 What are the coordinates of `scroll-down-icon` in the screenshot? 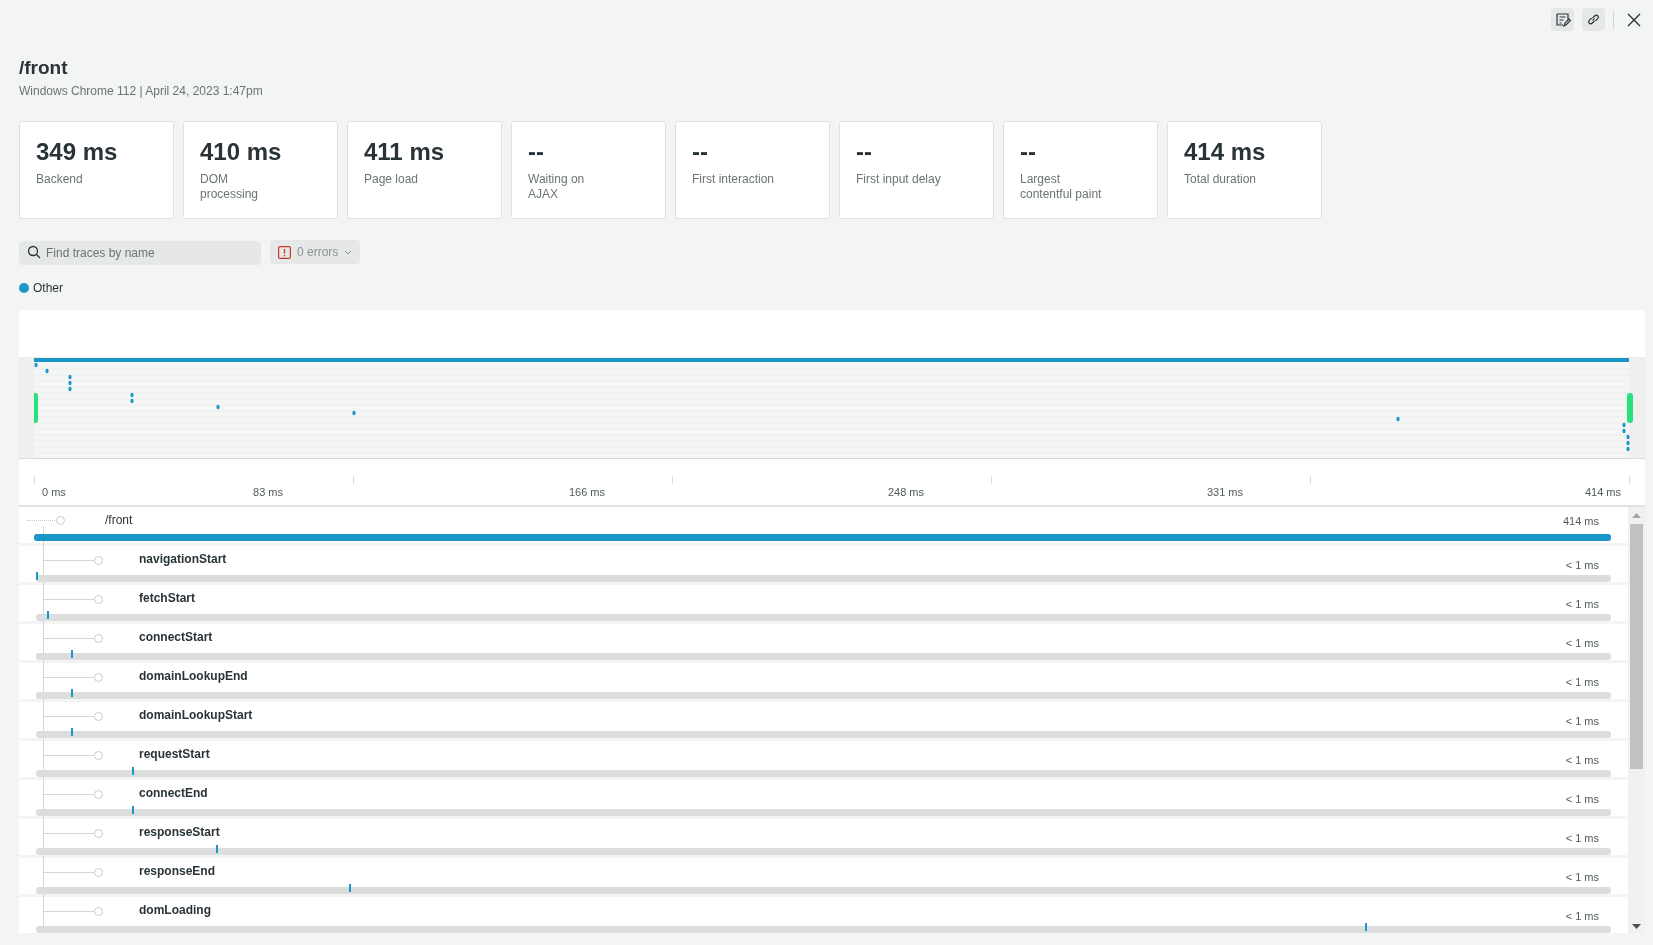 It's located at (1636, 926).